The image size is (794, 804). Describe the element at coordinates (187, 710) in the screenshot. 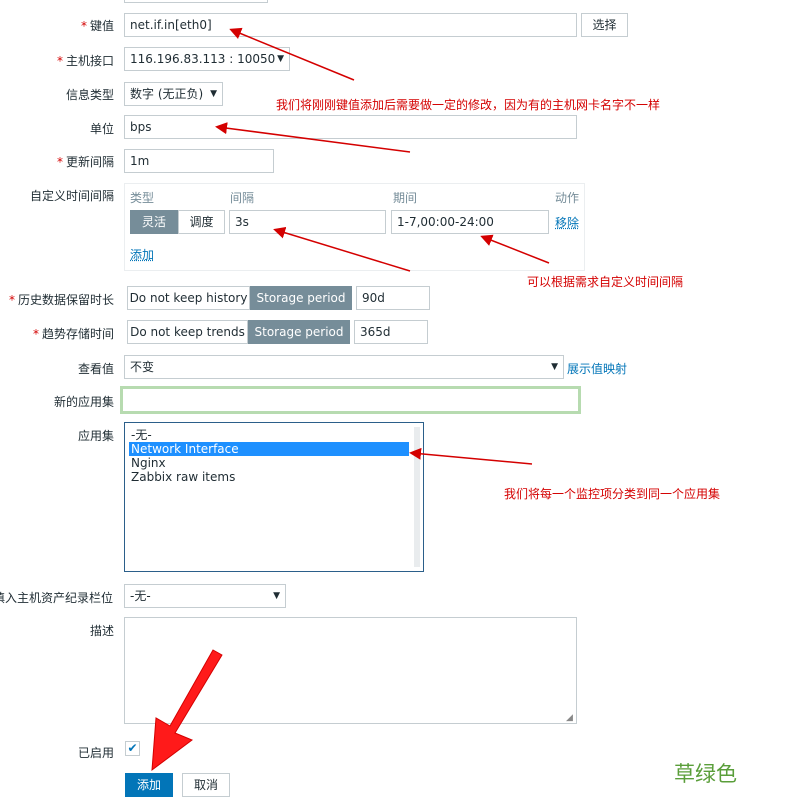

I see `big-arrow-to-add-button` at that location.